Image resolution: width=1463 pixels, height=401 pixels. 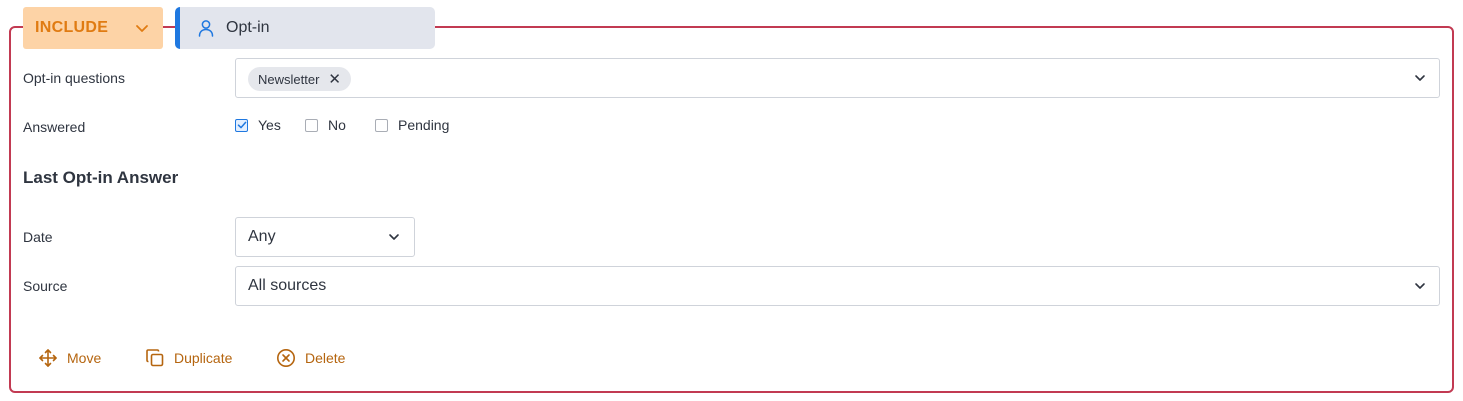 What do you see at coordinates (48, 358) in the screenshot?
I see `move-icon` at bounding box center [48, 358].